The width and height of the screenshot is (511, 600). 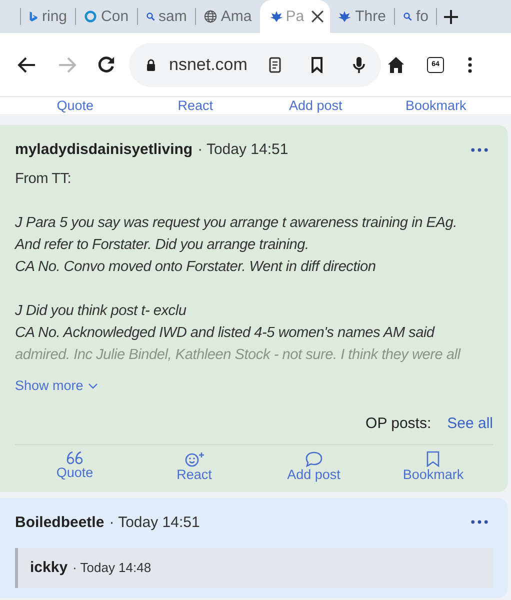 I want to click on microphone-icon, so click(x=359, y=65).